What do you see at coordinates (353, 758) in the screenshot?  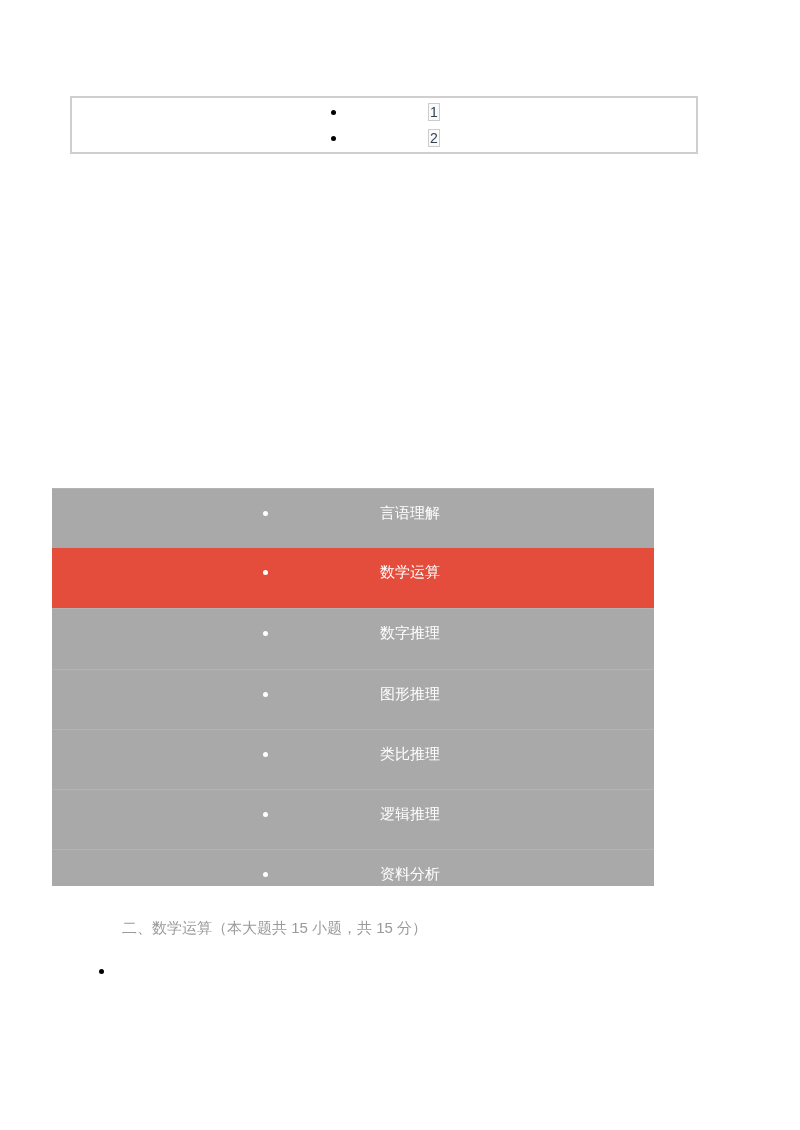 I see `category-tab: 类比推理` at bounding box center [353, 758].